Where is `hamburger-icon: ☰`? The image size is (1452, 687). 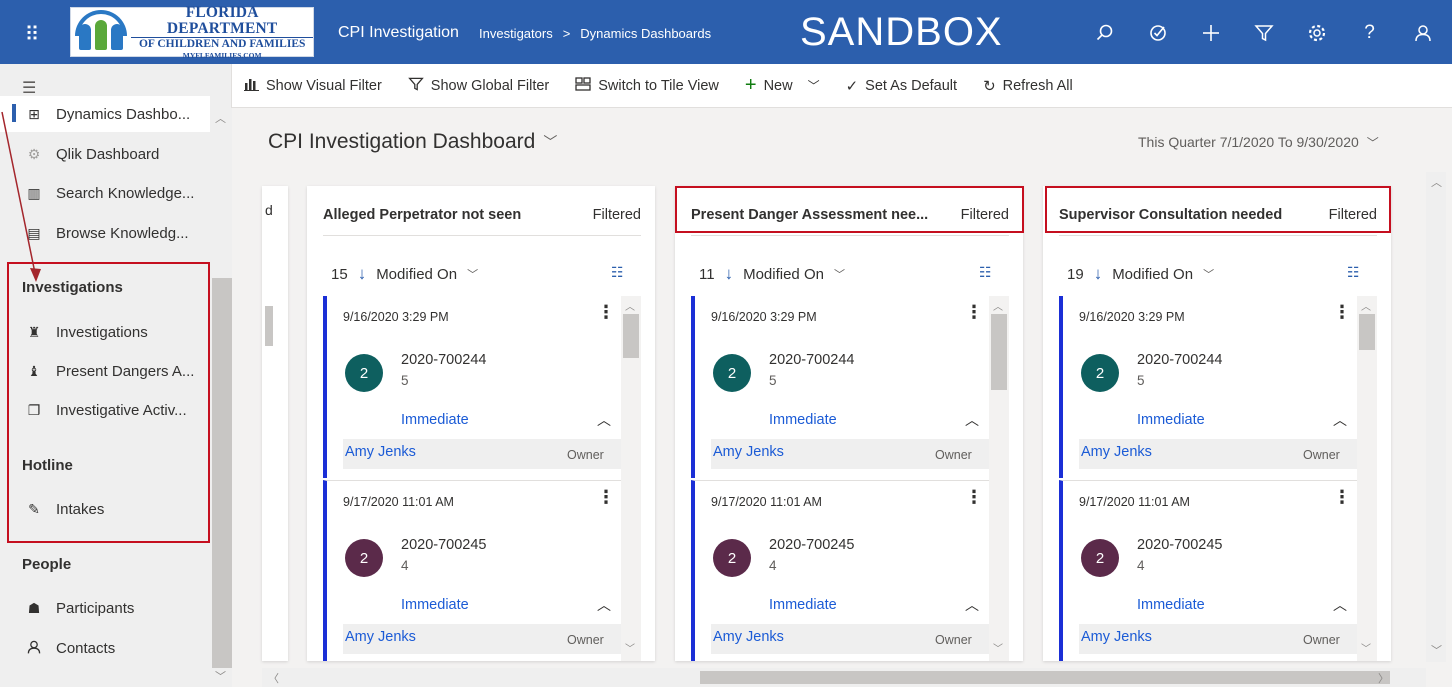
hamburger-icon: ☰ is located at coordinates (29, 88).